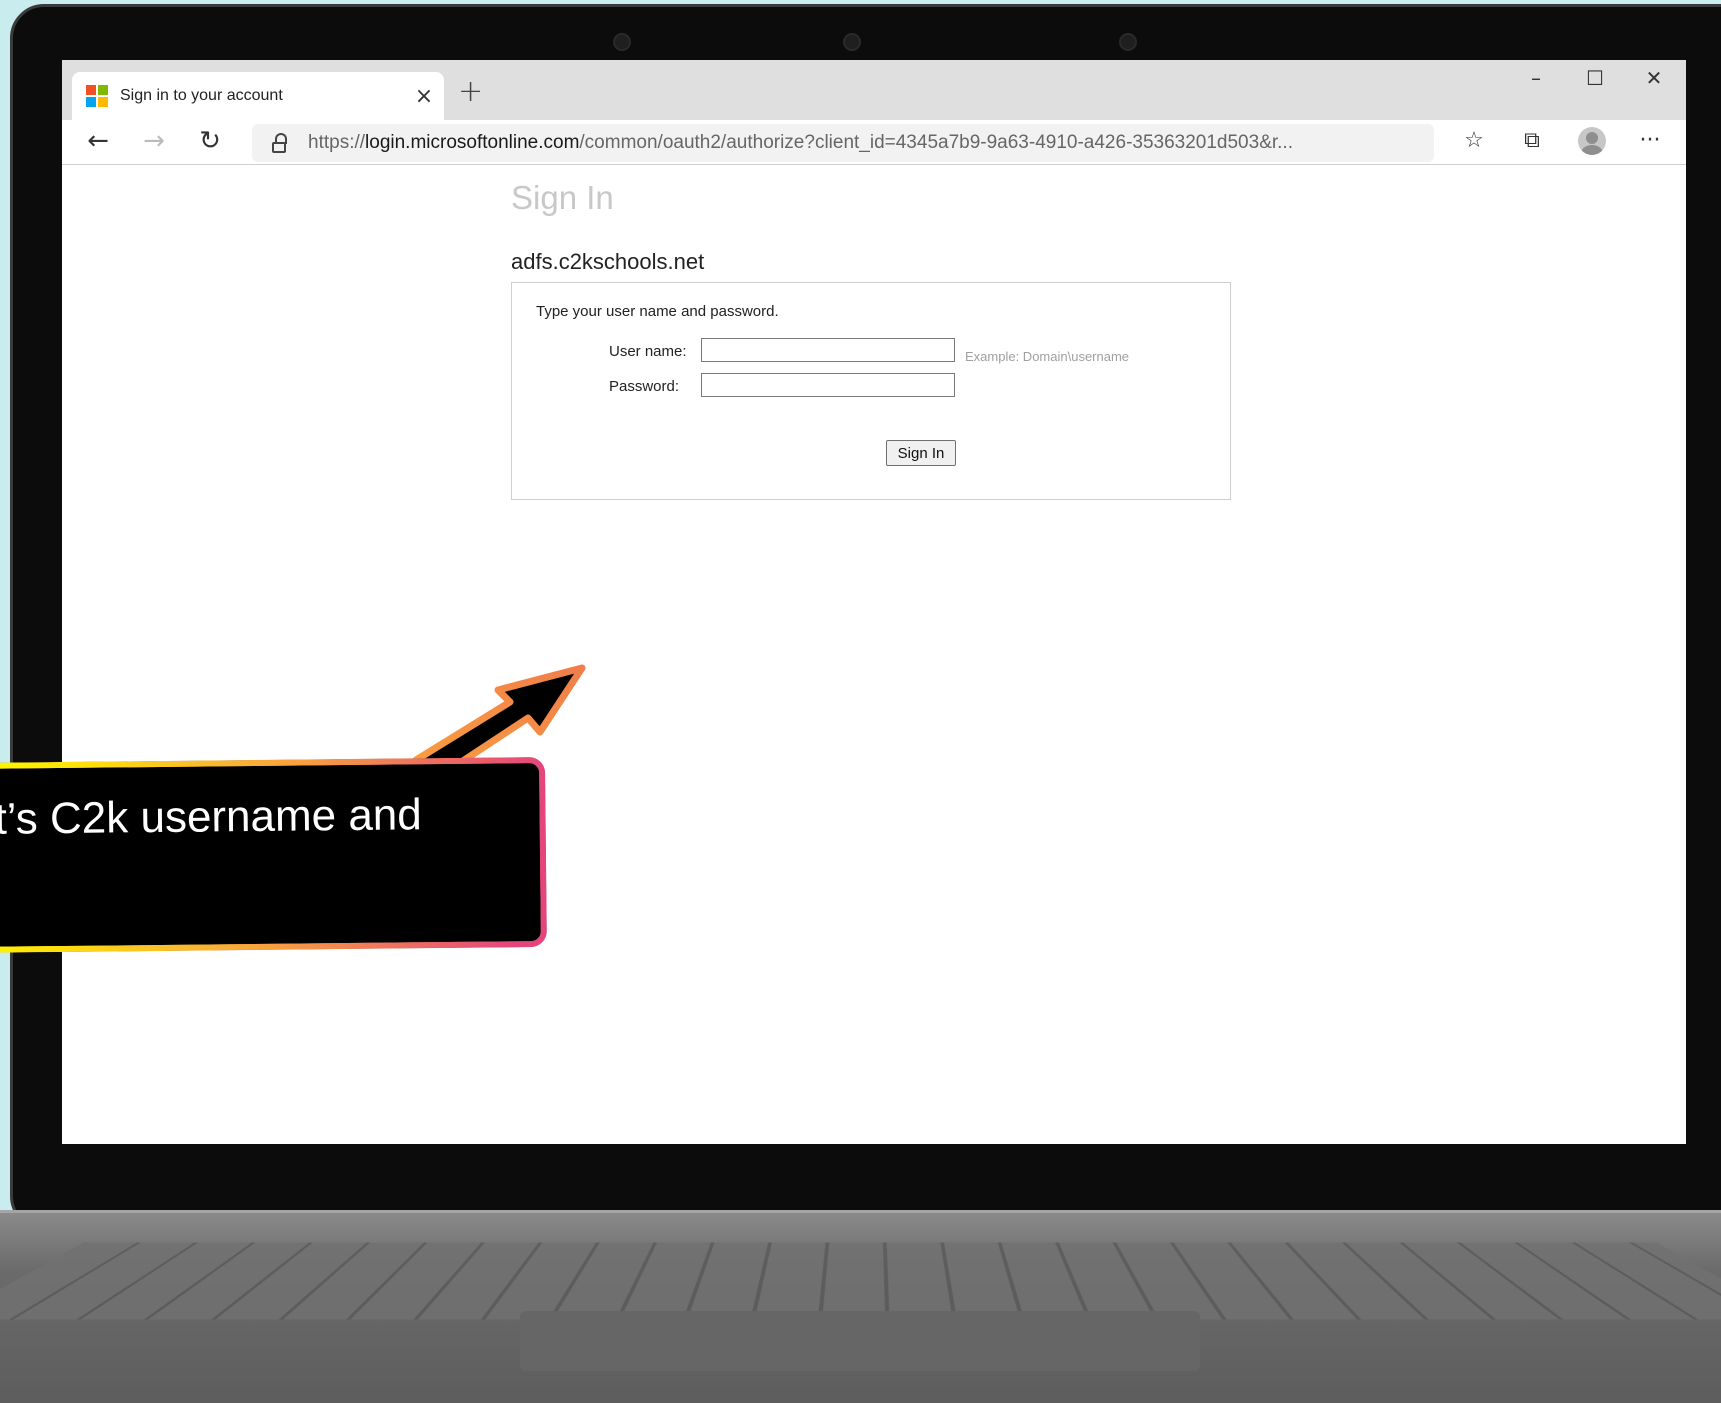 The image size is (1721, 1403). Describe the element at coordinates (644, 386) in the screenshot. I see `password-label: Password:` at that location.